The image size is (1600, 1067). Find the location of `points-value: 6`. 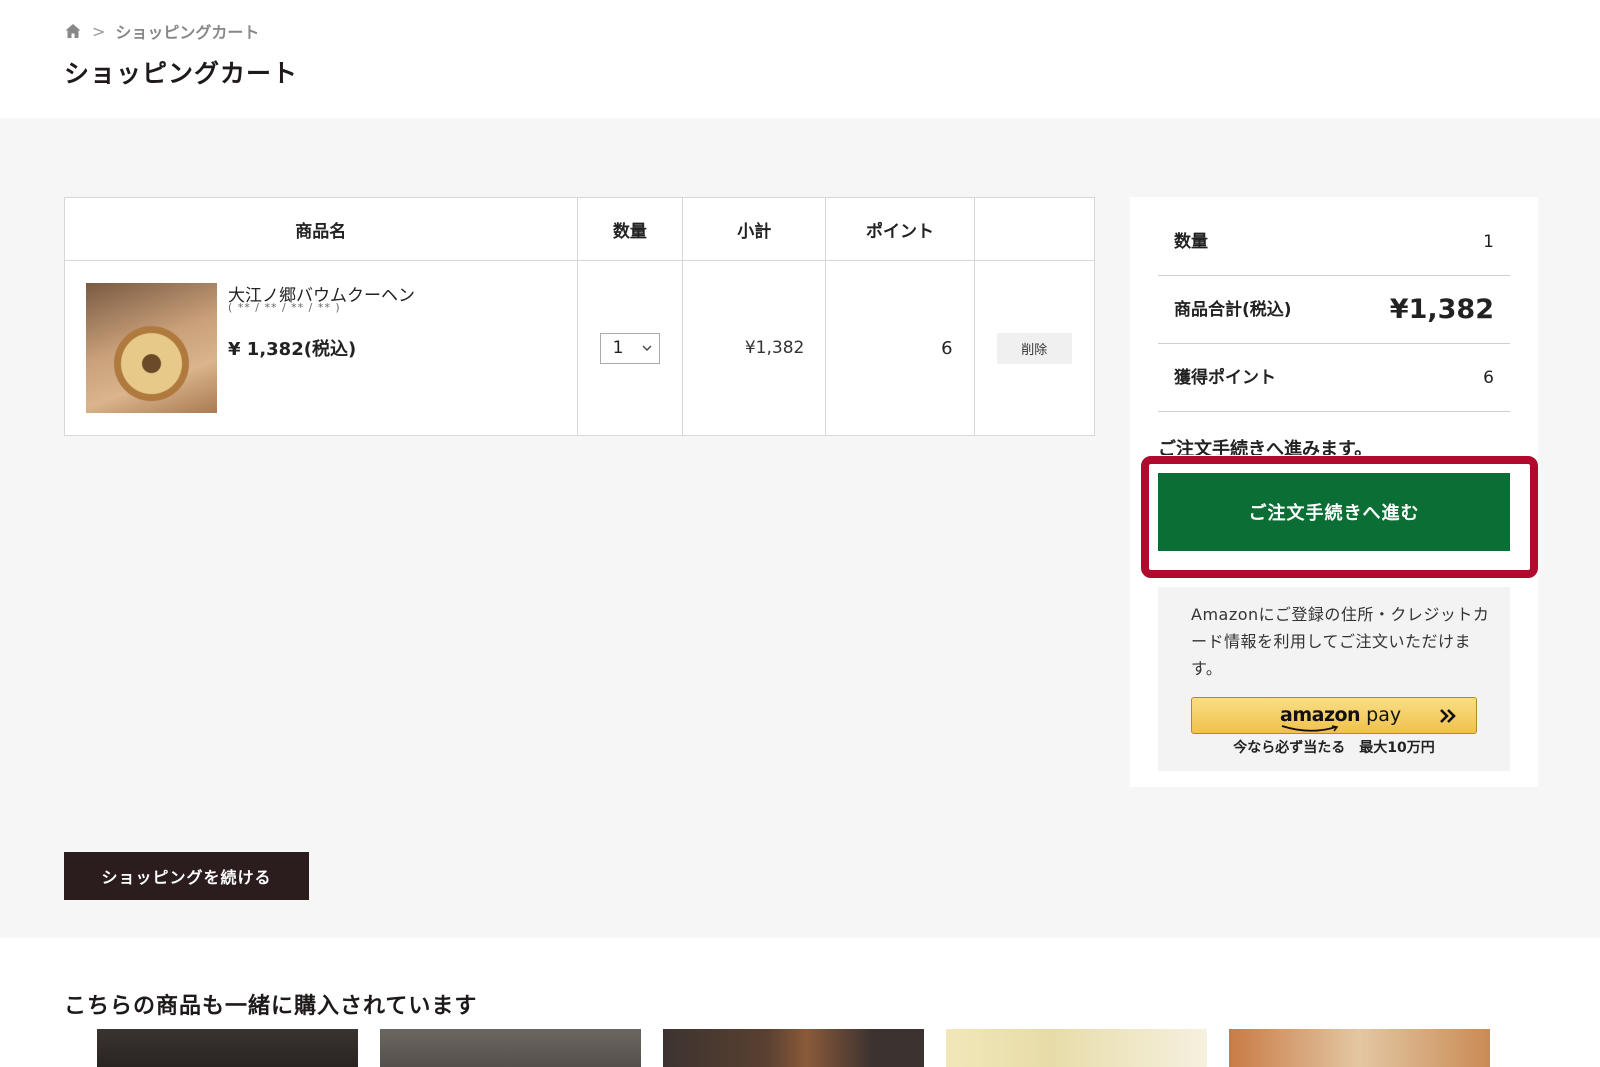

points-value: 6 is located at coordinates (900, 348).